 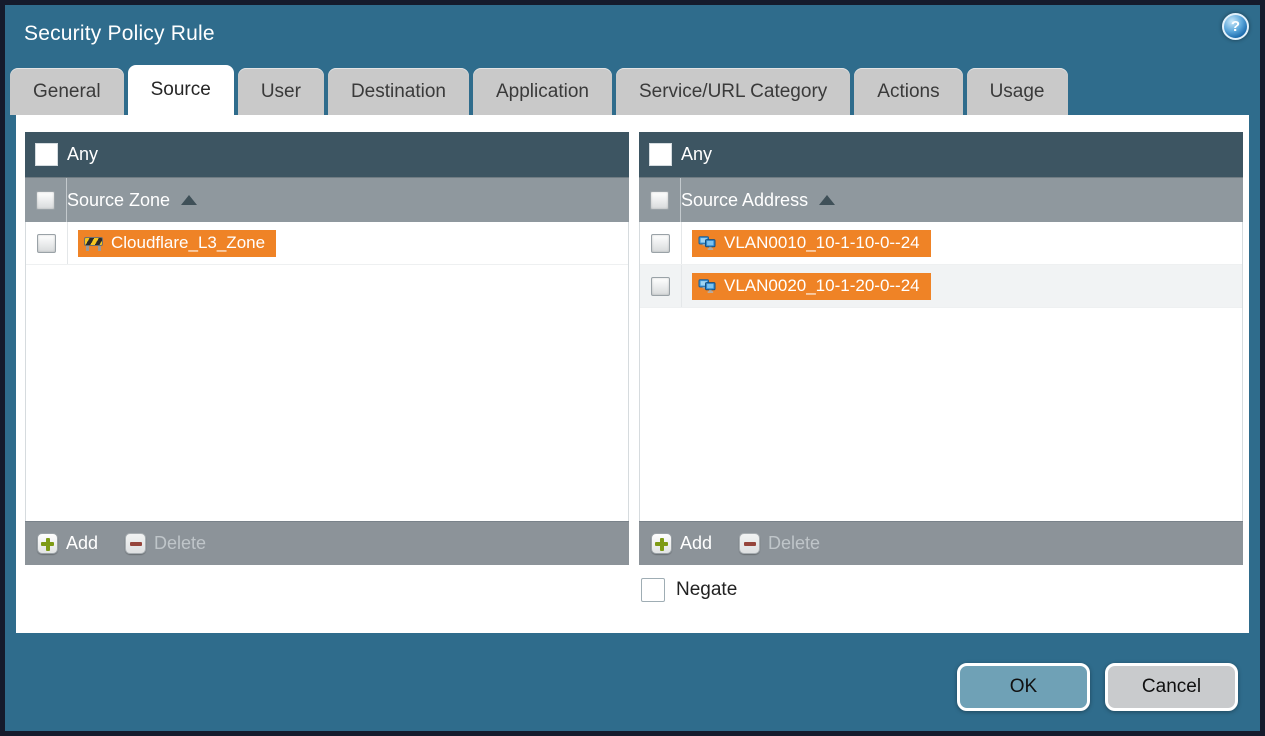 I want to click on source-zone-any-checkbox, so click(x=46, y=154).